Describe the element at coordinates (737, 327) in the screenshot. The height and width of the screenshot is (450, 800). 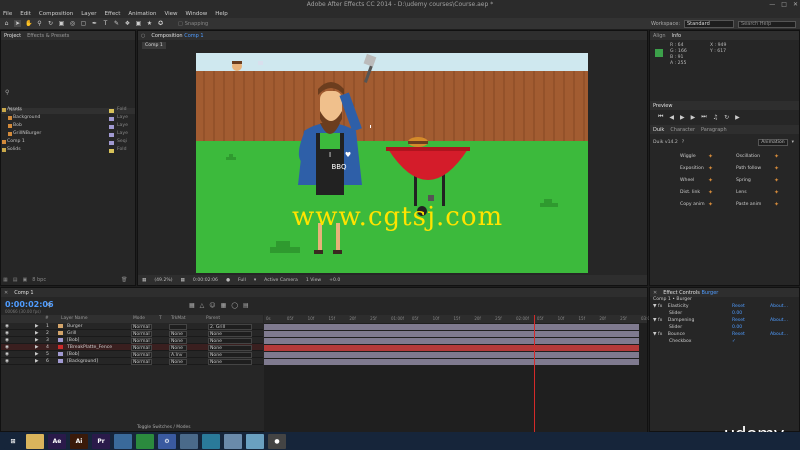
I see `effect-value: 0.00` at that location.